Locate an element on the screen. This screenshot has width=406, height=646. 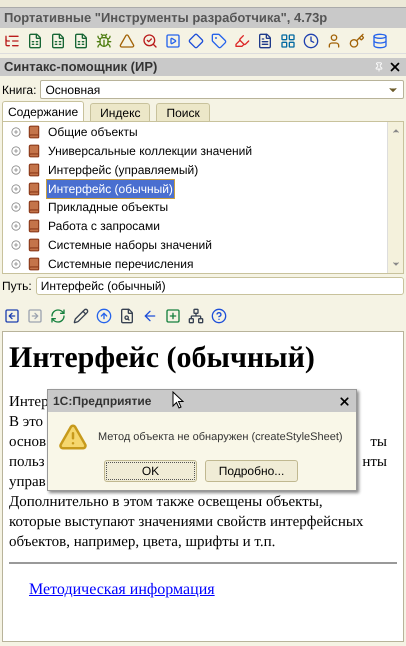
dialog-message: Метод объекта не обнаружен (createStyleSheet) is located at coordinates (220, 437).